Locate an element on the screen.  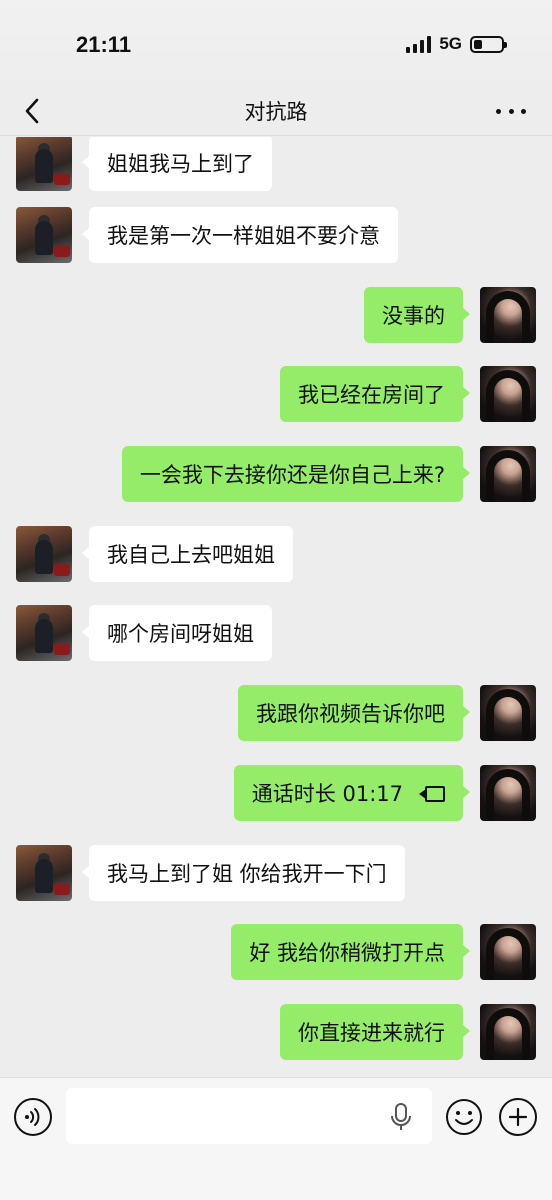
message-row: 我已经在房间了 is located at coordinates (276, 395).